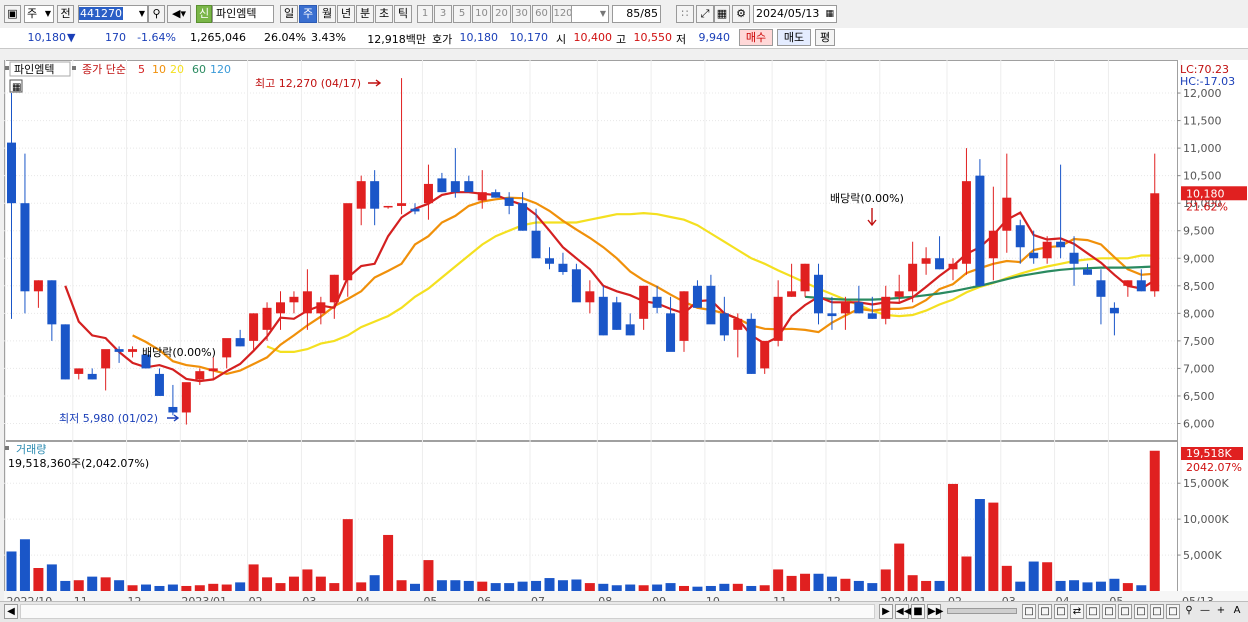 The image size is (1248, 622). Describe the element at coordinates (65, 14) in the screenshot. I see `prev-button: 전` at that location.